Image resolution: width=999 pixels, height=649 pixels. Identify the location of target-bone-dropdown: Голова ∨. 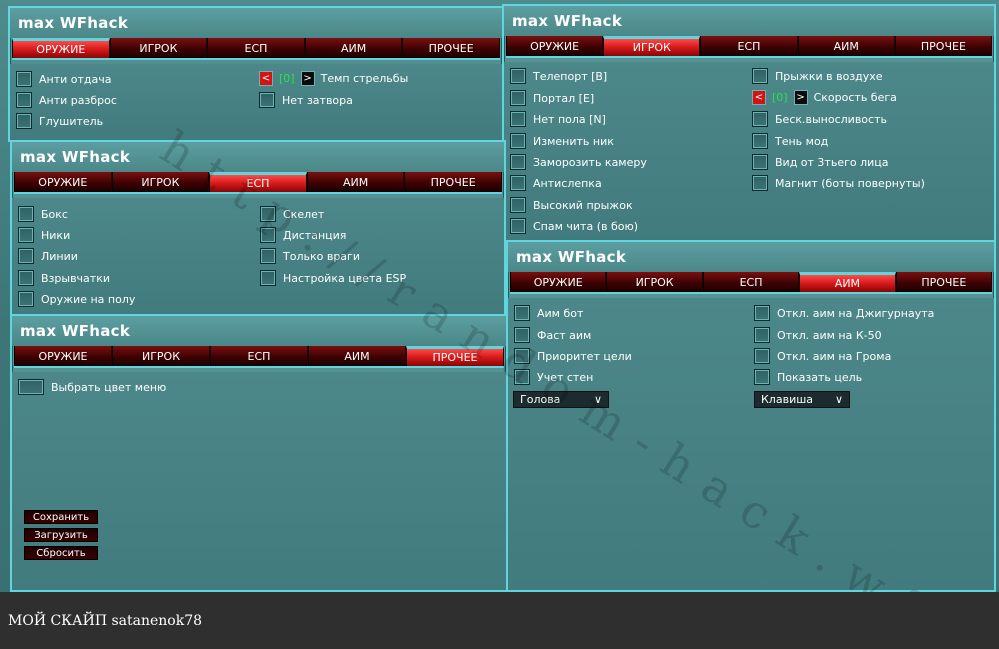
(561, 399).